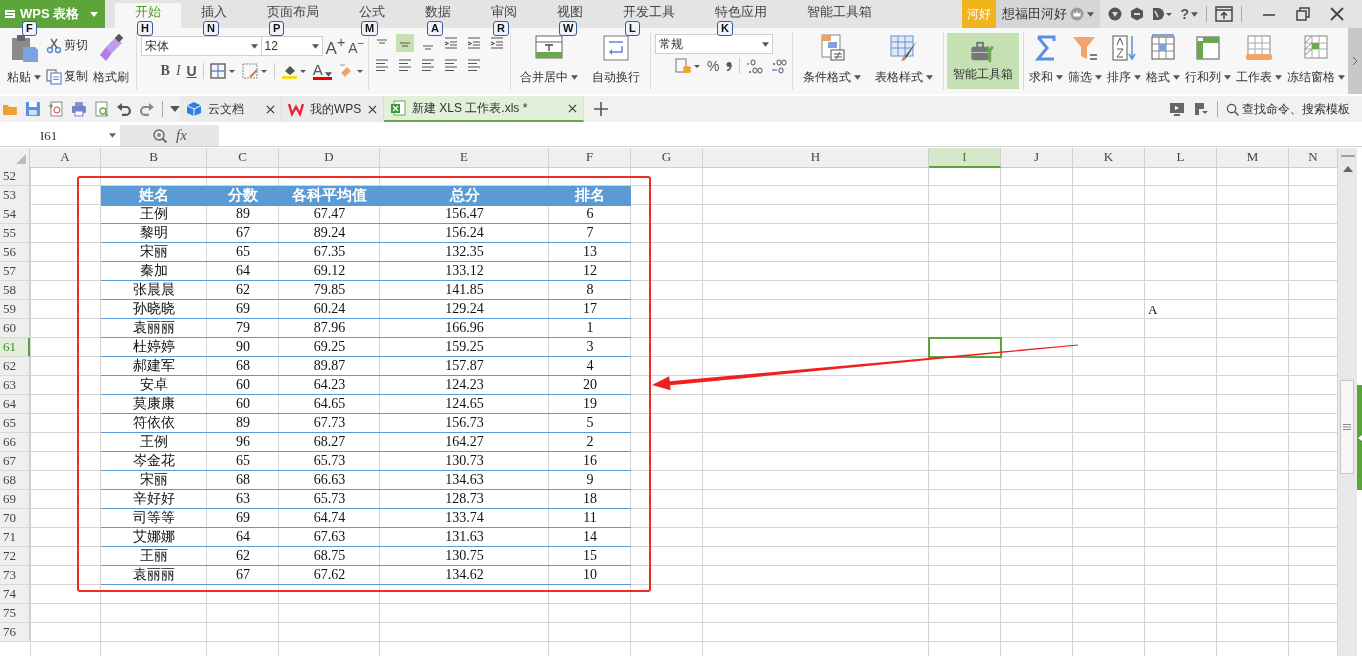 This screenshot has width=1362, height=656. Describe the element at coordinates (291, 46) in the screenshot. I see `font-size-select: 12` at that location.